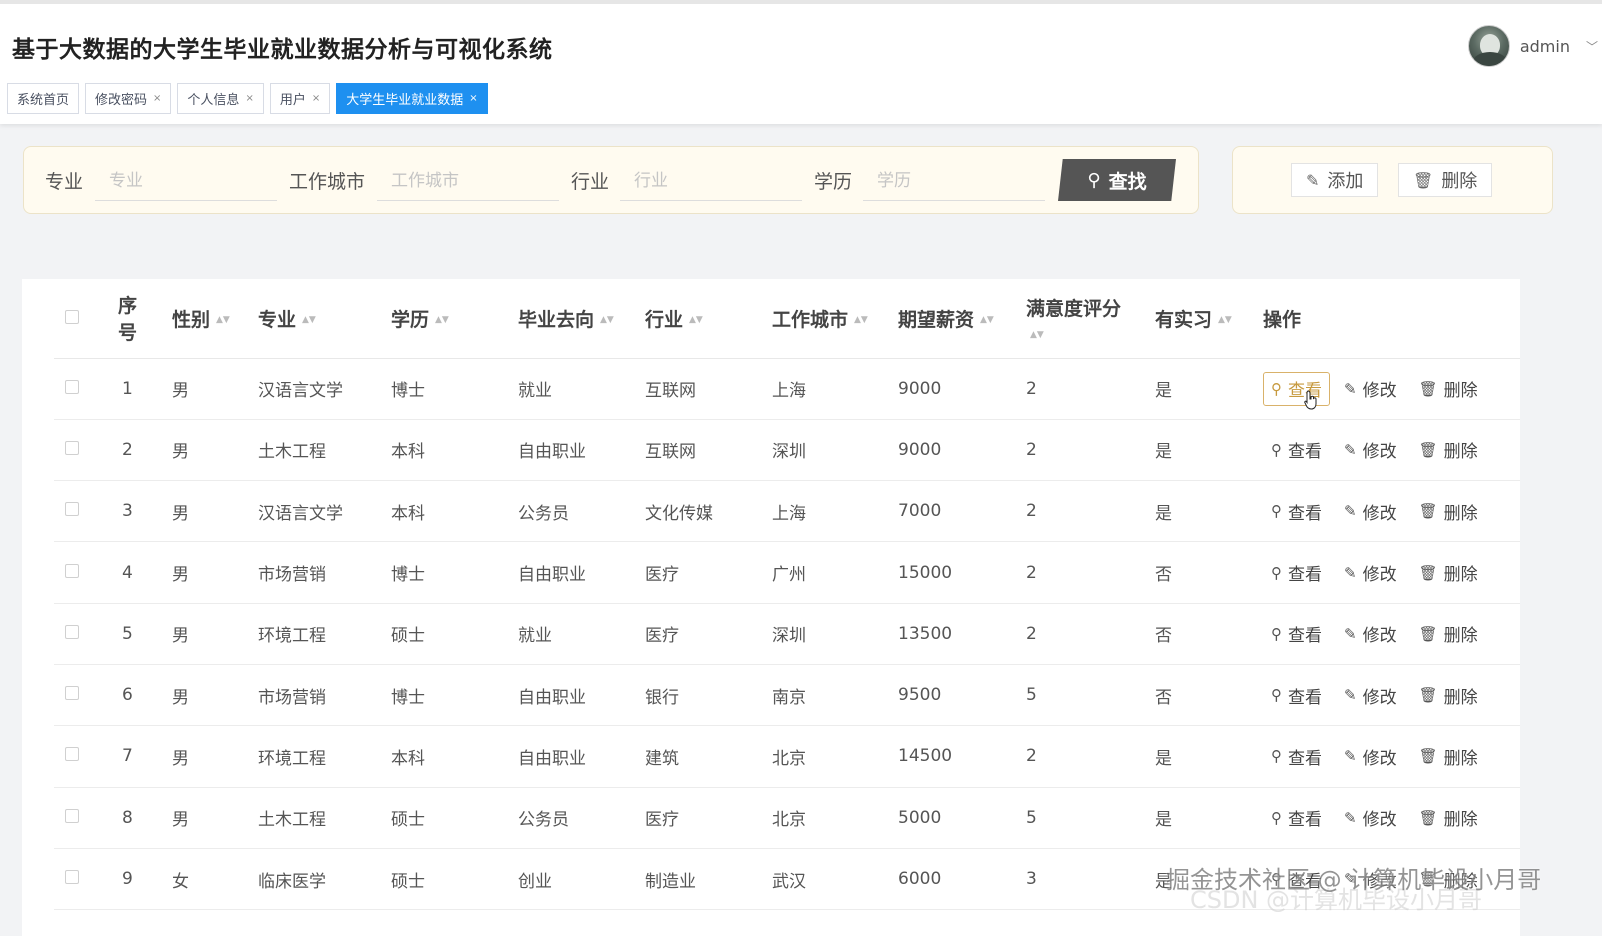 This screenshot has height=936, width=1602. What do you see at coordinates (128, 98) in the screenshot?
I see `tab-change-password: 修改密码 ×` at bounding box center [128, 98].